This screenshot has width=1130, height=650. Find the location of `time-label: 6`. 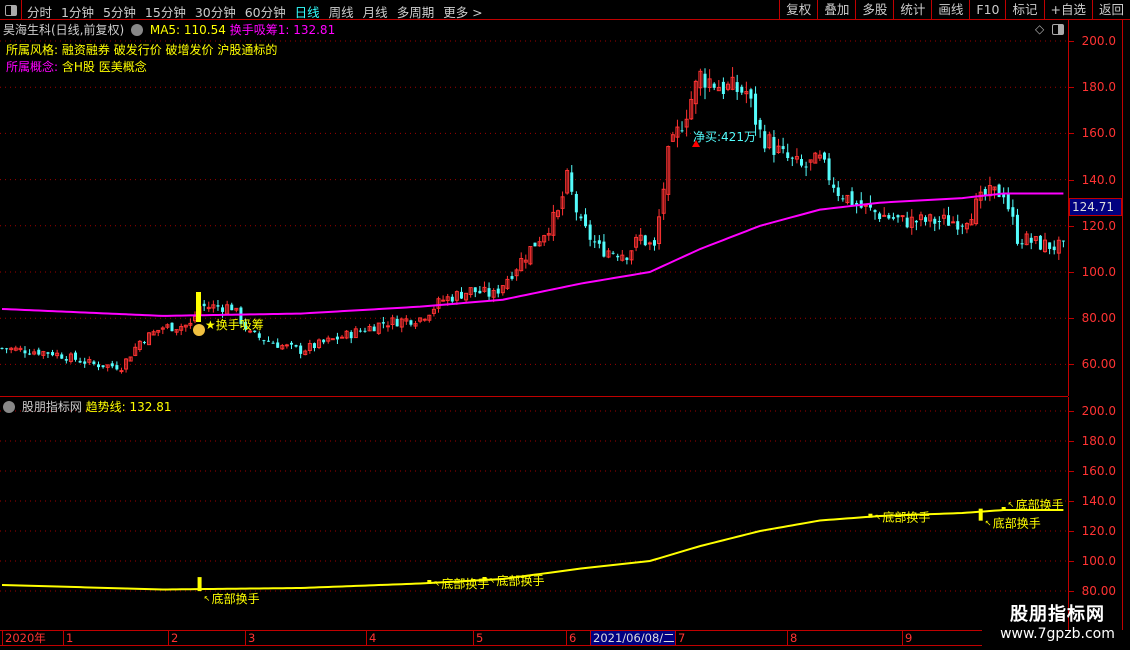

time-label: 6 is located at coordinates (571, 638).